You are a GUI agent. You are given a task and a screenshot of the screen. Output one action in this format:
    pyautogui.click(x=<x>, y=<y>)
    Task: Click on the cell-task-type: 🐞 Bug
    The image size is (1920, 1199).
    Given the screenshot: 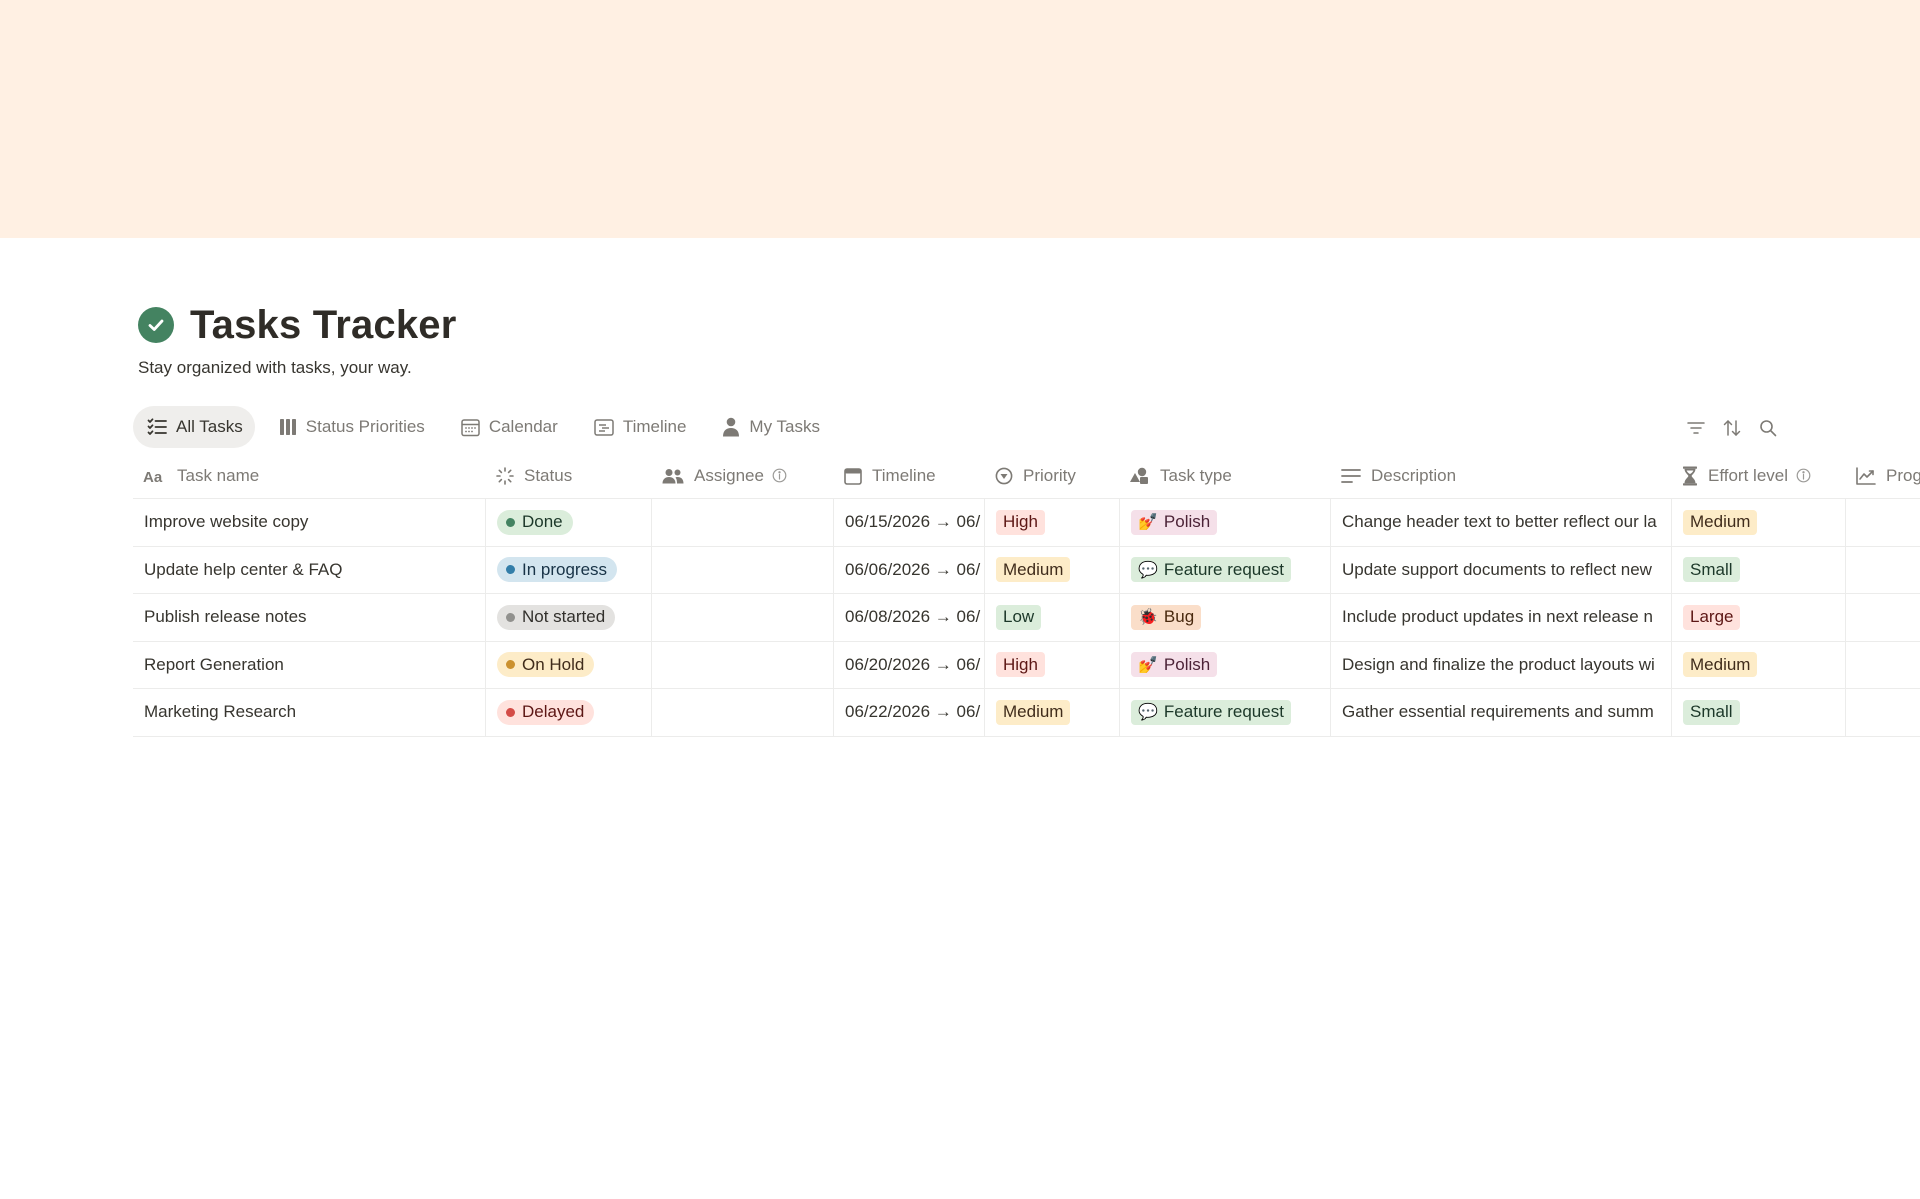 What is the action you would take?
    pyautogui.click(x=1225, y=617)
    